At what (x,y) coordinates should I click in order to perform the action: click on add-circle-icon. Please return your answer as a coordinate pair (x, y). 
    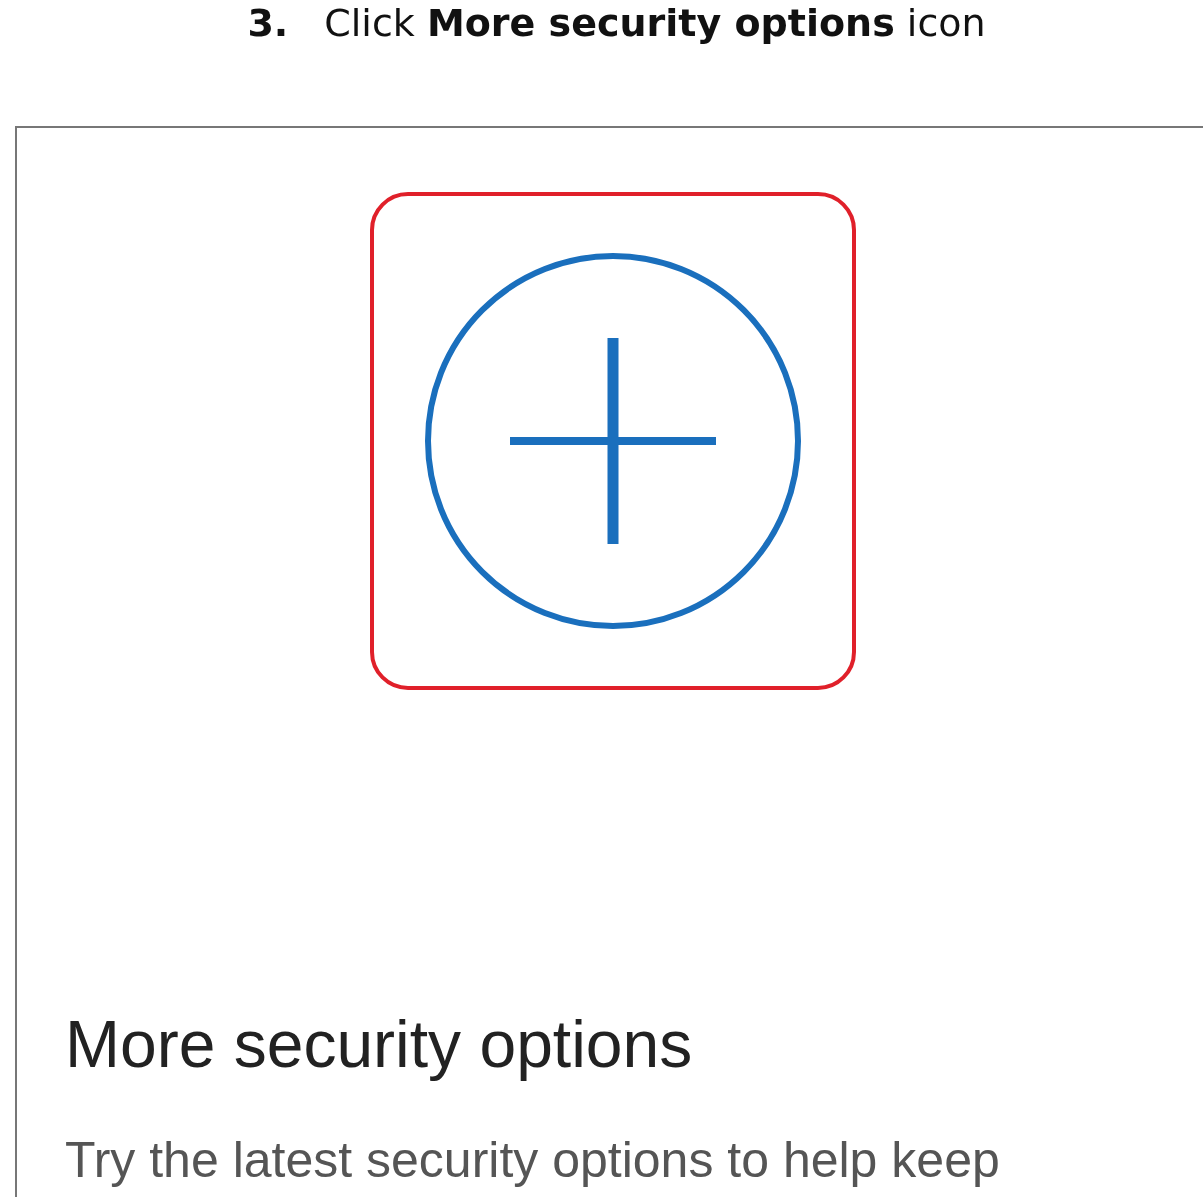
    Looking at the image, I should click on (613, 441).